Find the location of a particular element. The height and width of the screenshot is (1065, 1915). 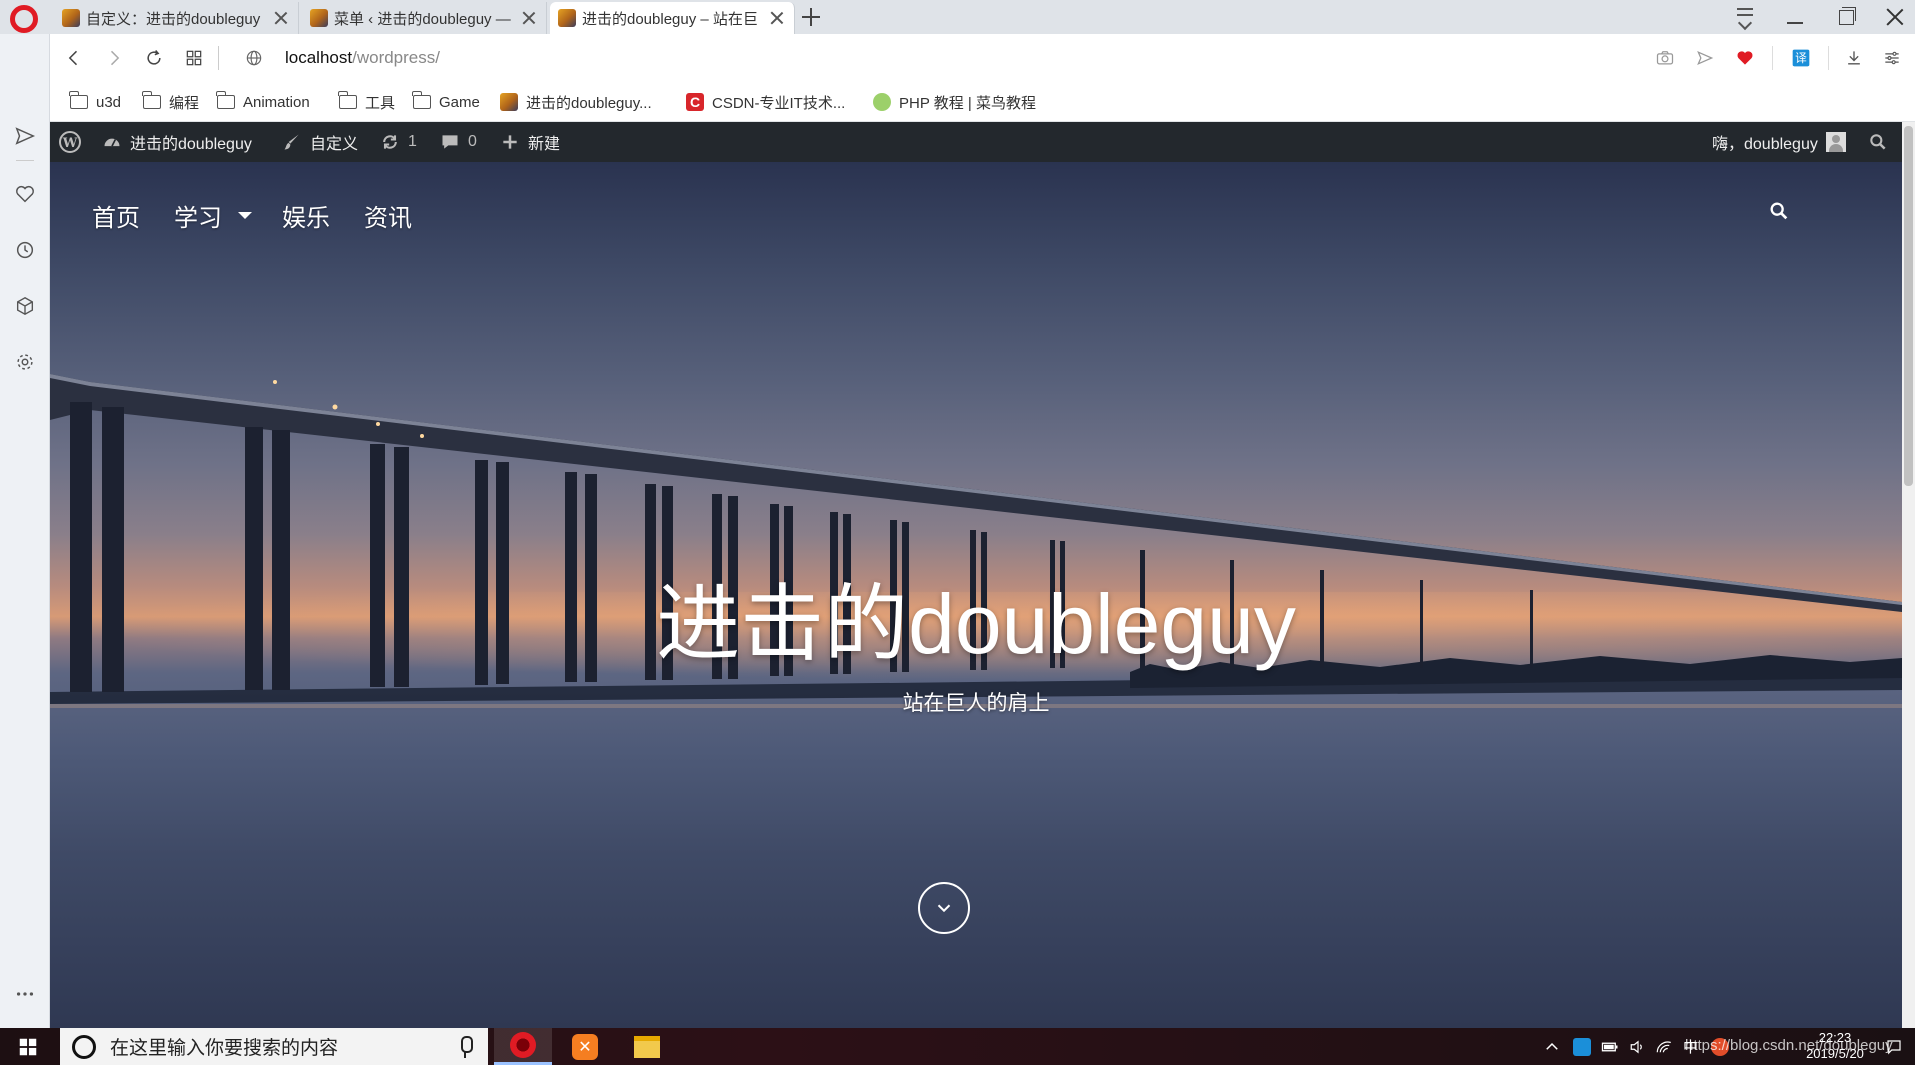

admin-site-name: 进击的doubleguy is located at coordinates (177, 142).